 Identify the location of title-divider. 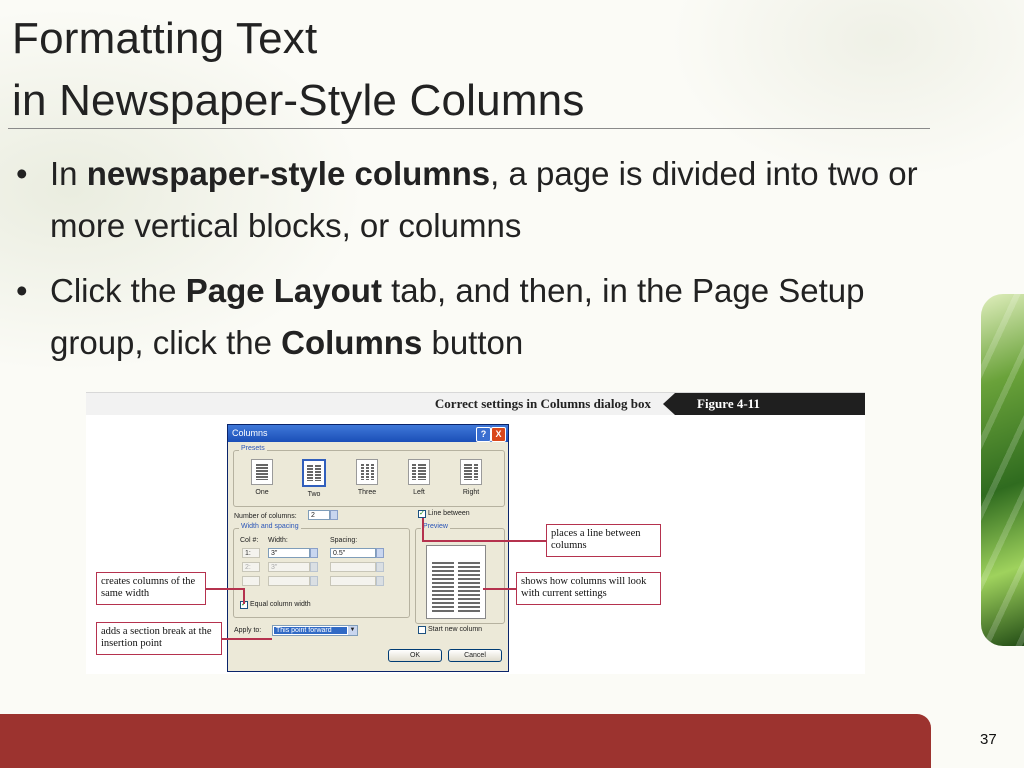
(469, 128).